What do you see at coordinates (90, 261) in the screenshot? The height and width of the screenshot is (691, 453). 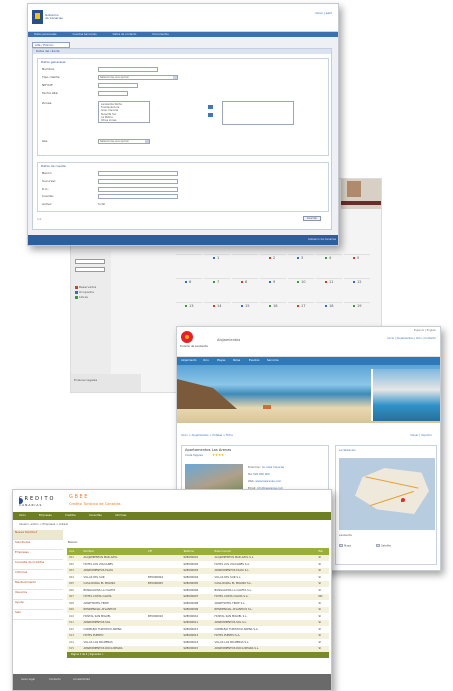 I see `month-select` at bounding box center [90, 261].